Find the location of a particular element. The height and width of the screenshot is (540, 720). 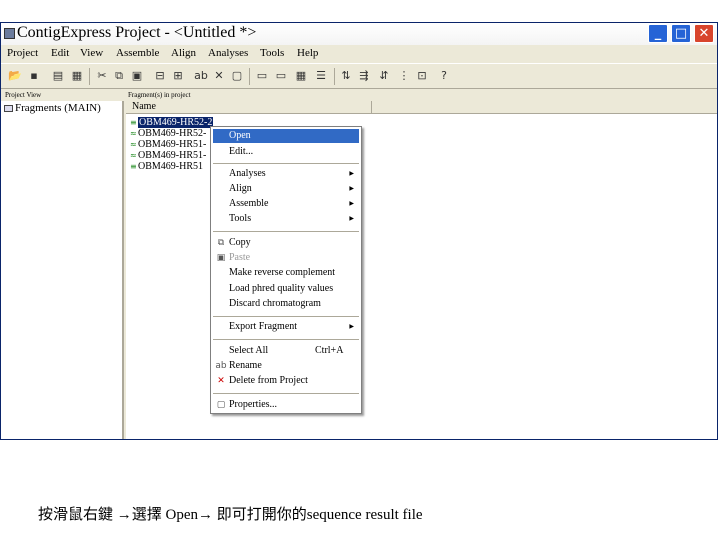

close-button: ✕ is located at coordinates (704, 33).